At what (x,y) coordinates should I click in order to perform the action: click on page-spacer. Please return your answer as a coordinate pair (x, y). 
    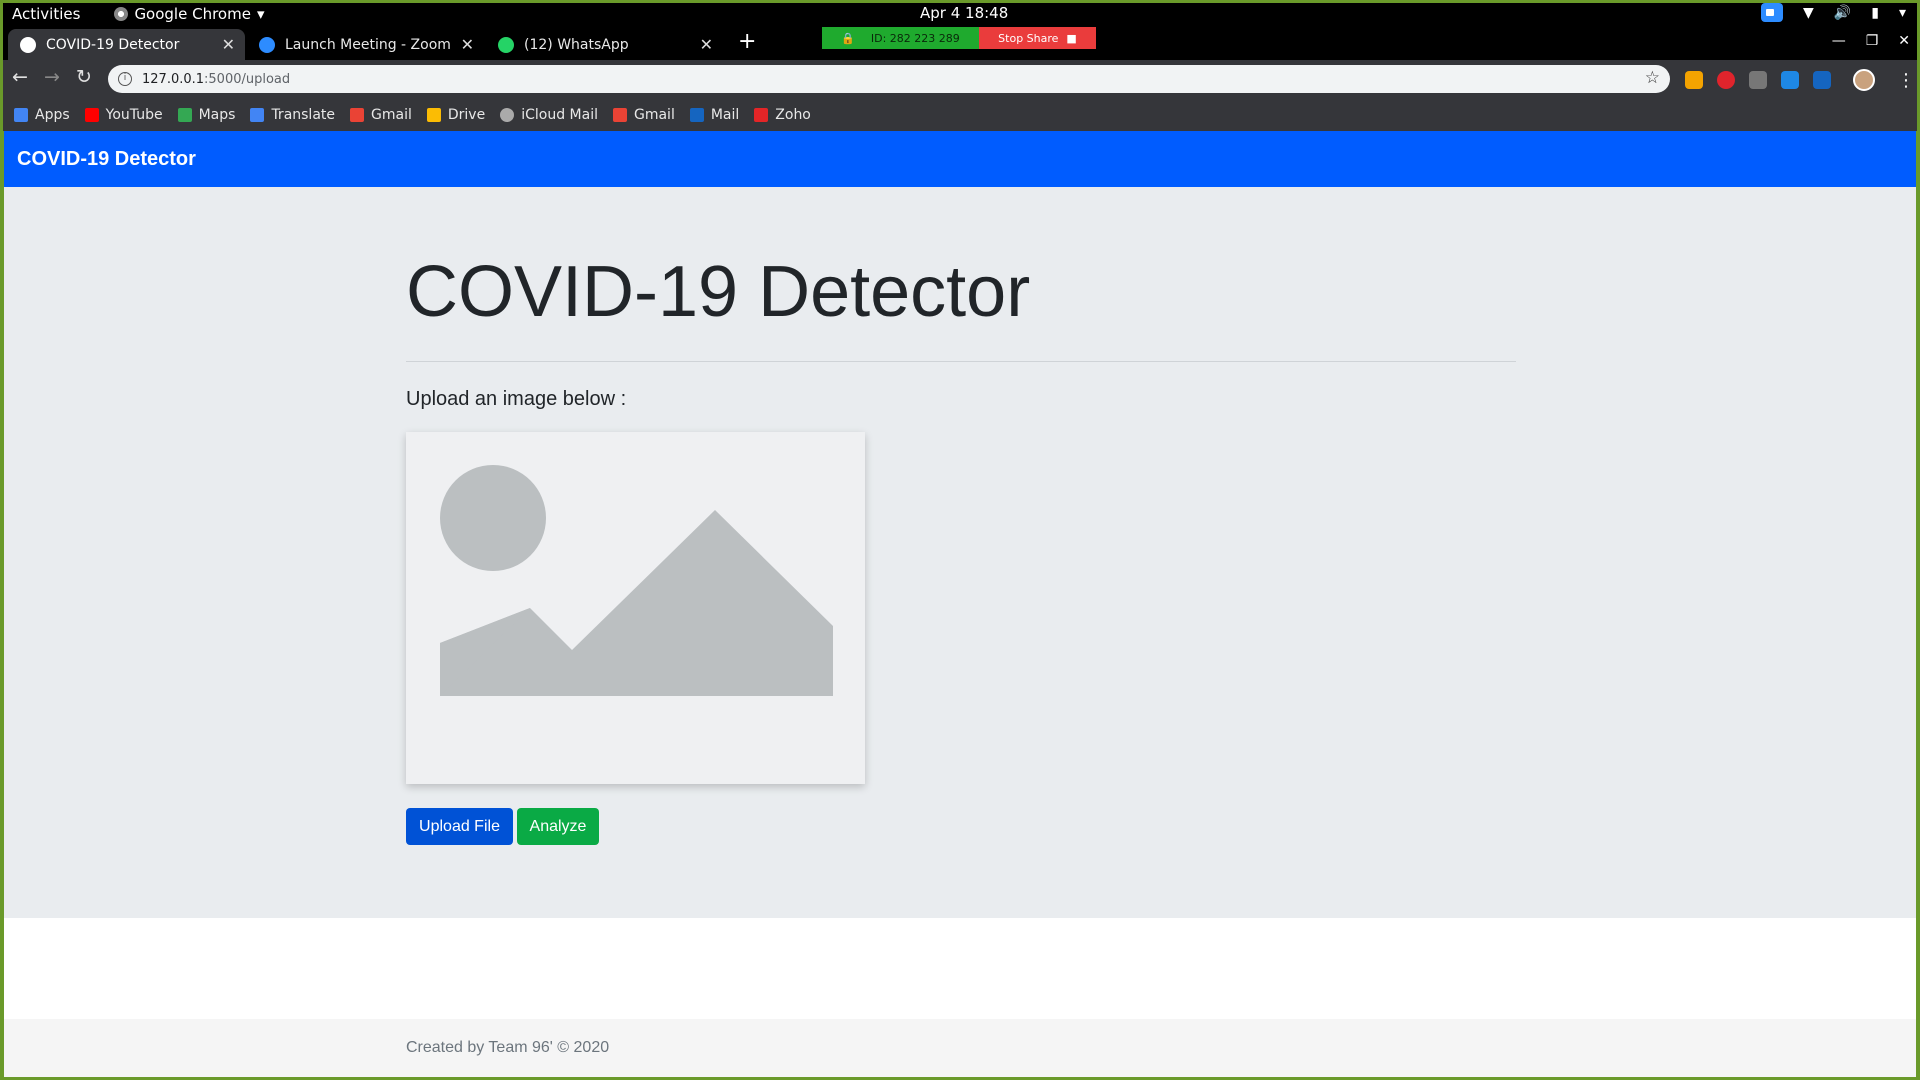
    Looking at the image, I should click on (960, 968).